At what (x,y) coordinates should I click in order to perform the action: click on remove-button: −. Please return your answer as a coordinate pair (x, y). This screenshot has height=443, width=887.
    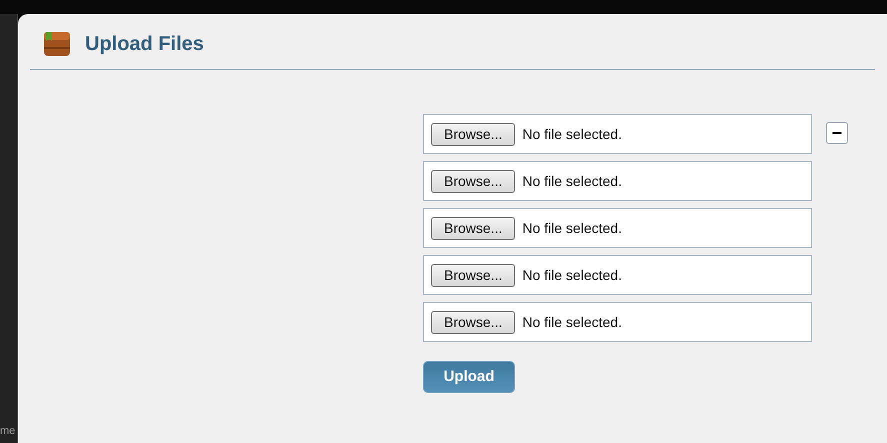
    Looking at the image, I should click on (837, 133).